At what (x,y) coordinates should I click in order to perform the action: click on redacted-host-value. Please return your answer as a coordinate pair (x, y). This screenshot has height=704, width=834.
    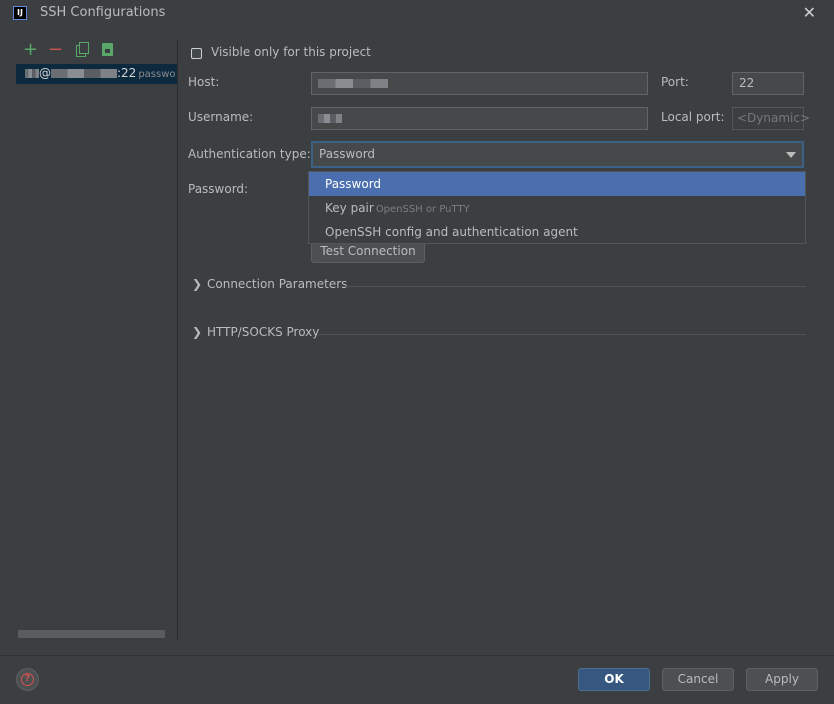
    Looking at the image, I should click on (353, 83).